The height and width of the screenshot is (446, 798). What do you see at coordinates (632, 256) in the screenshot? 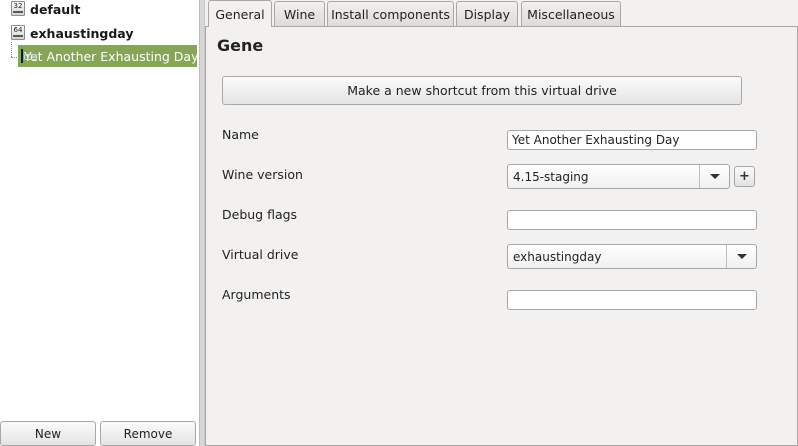
I see `virtual-drive-select: exhaustingday` at bounding box center [632, 256].